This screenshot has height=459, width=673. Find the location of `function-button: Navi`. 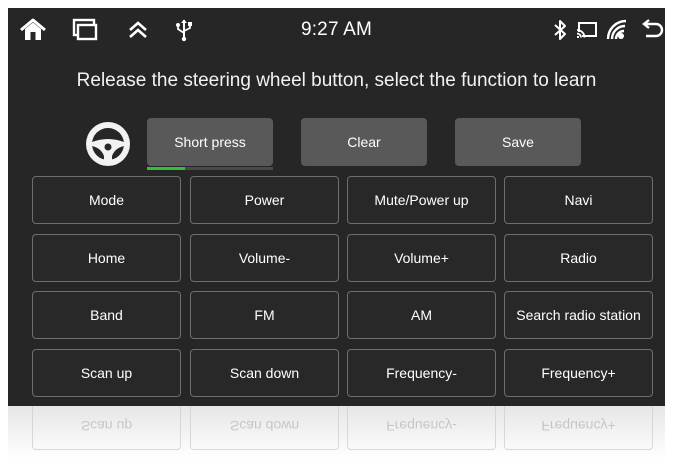

function-button: Navi is located at coordinates (578, 200).